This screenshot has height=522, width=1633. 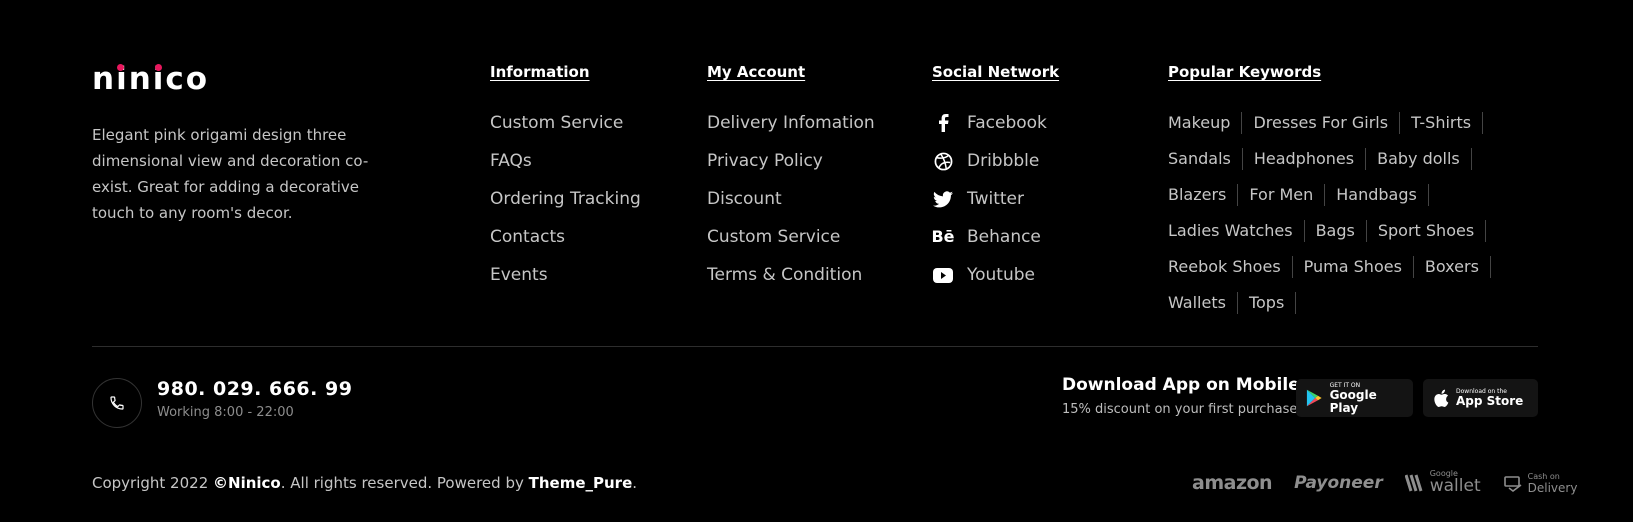 I want to click on keyword-link: Bags, so click(x=1341, y=231).